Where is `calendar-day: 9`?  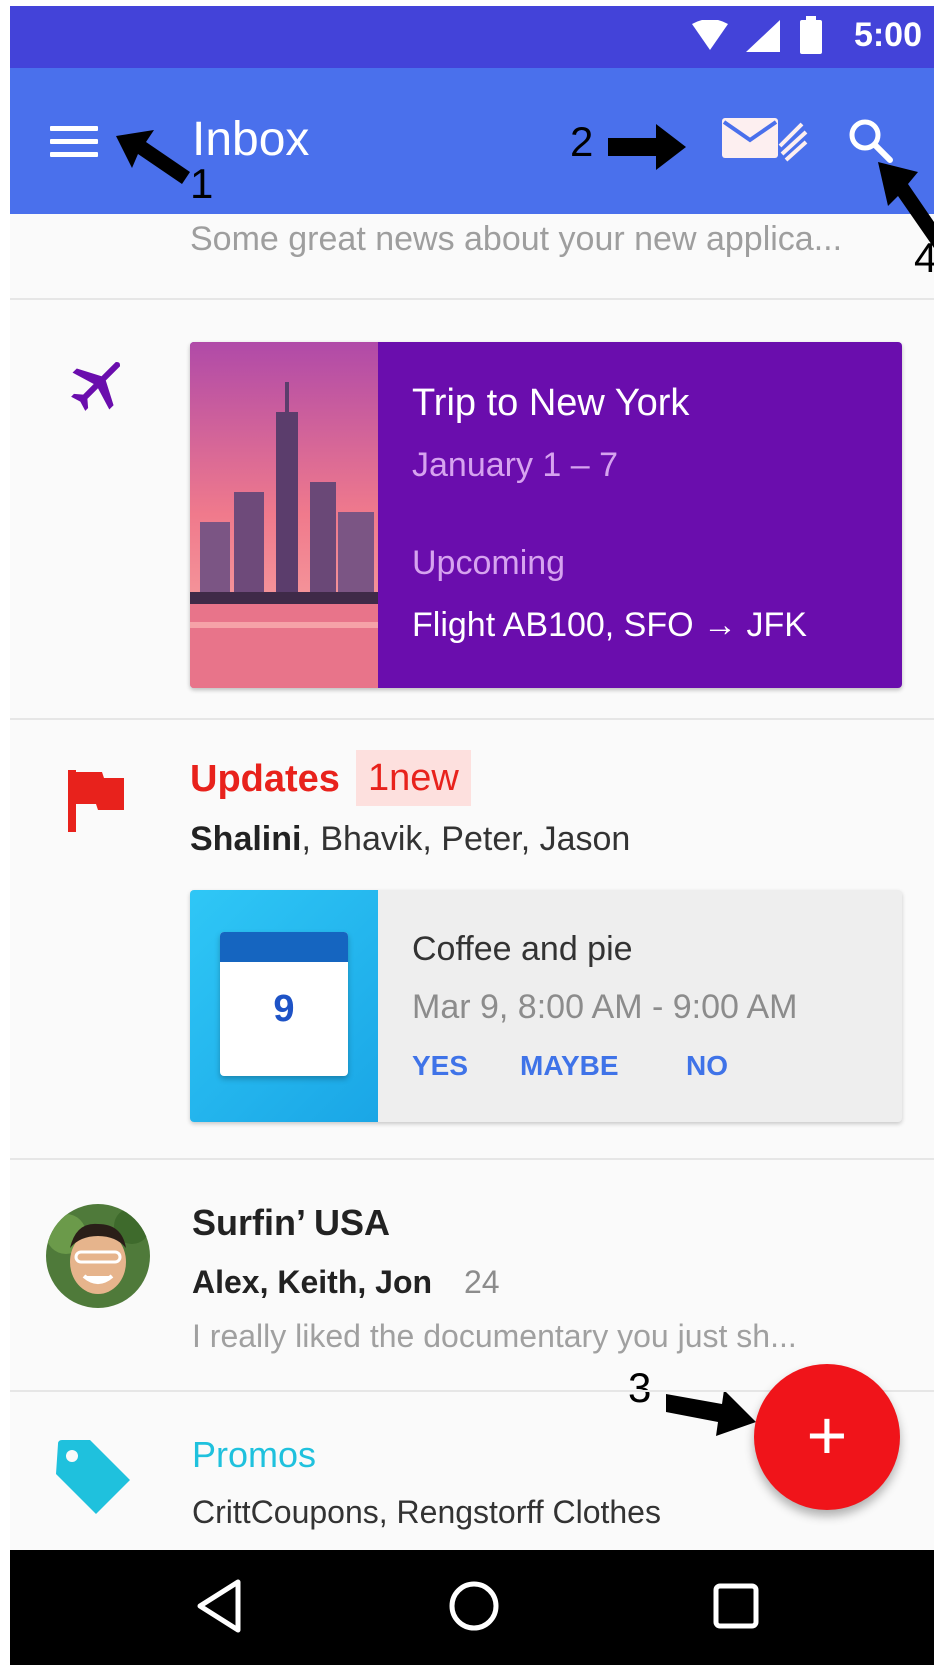 calendar-day: 9 is located at coordinates (284, 1009).